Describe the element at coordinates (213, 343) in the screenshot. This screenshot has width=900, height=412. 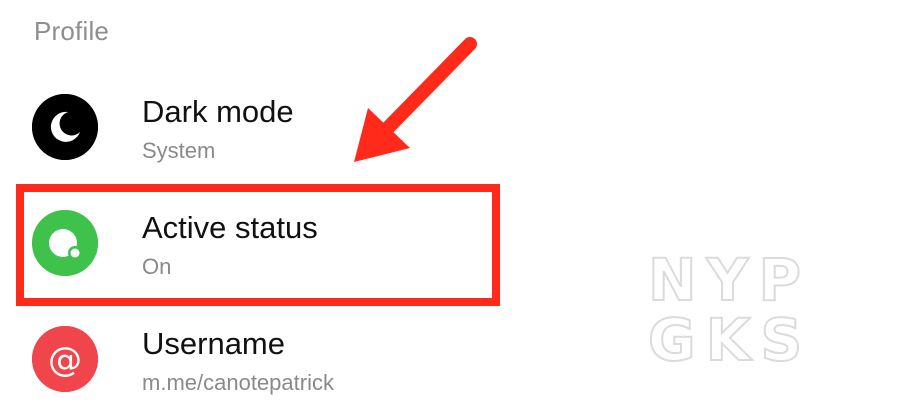
I see `username-title: Username` at that location.